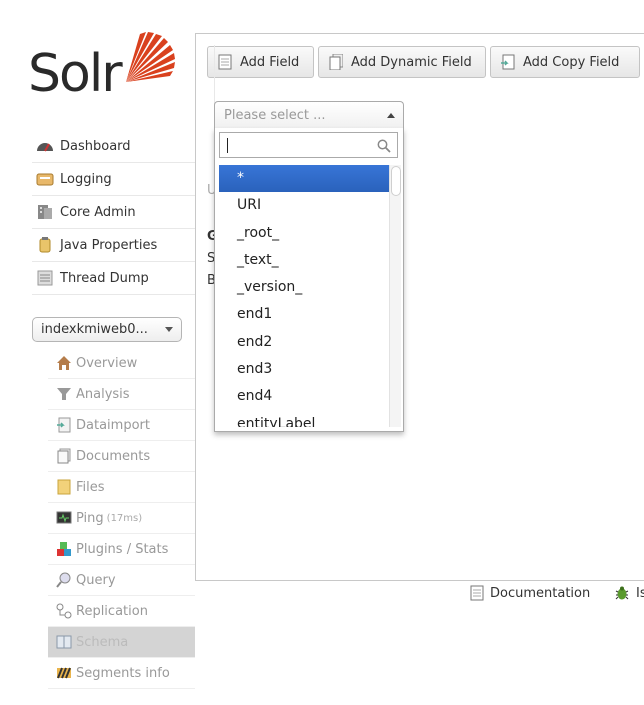  What do you see at coordinates (102, 642) in the screenshot?
I see `core-nav-label: Schema` at bounding box center [102, 642].